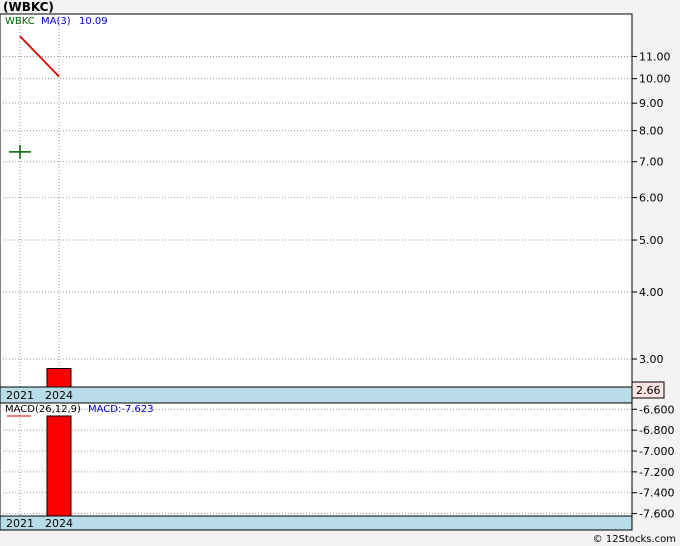 This screenshot has height=546, width=680. Describe the element at coordinates (656, 430) in the screenshot. I see `macd-y-tick-label: -6.800` at that location.